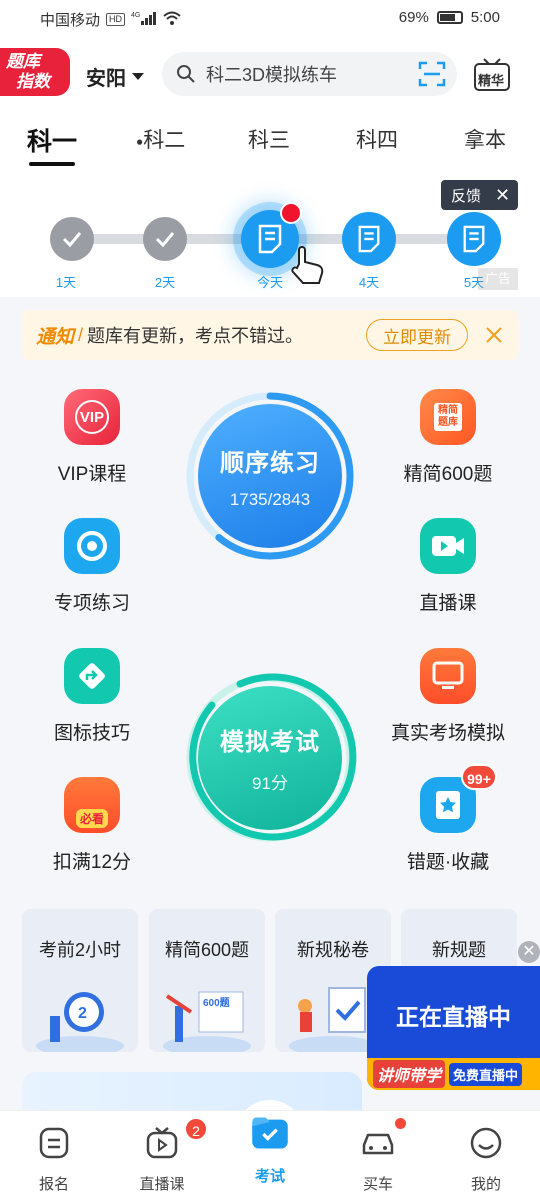 The image size is (540, 1200). I want to click on stopwatch-icon: 2, so click(80, 1022).